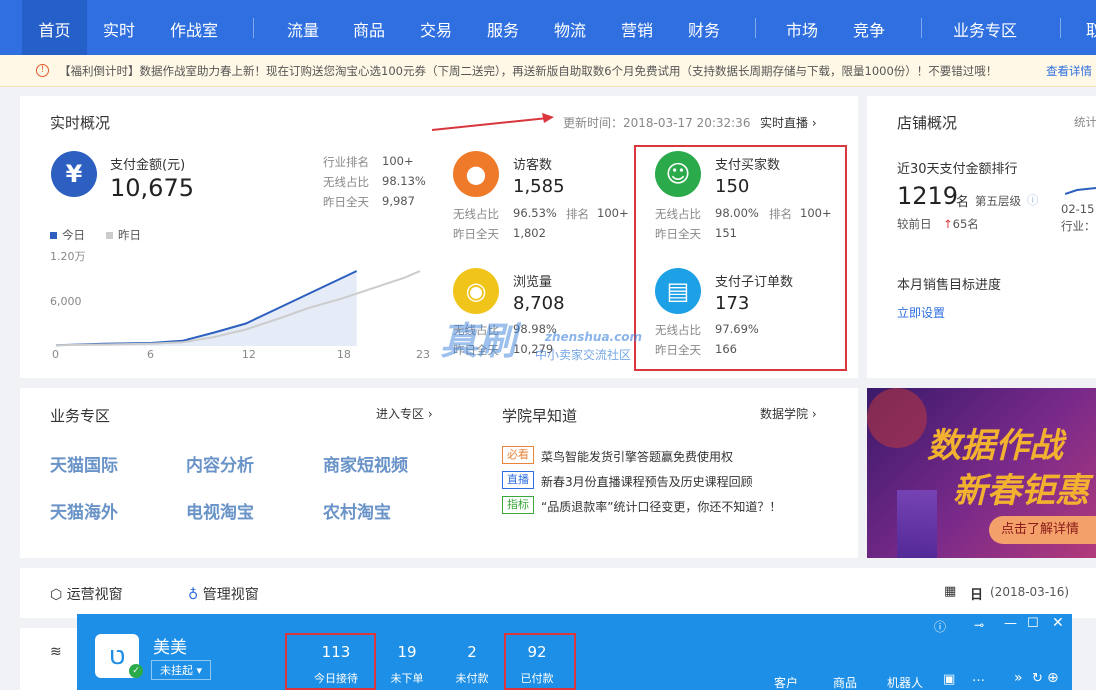 The width and height of the screenshot is (1096, 690). What do you see at coordinates (637, 29) in the screenshot?
I see `nav-item-marketing: 营销` at bounding box center [637, 29].